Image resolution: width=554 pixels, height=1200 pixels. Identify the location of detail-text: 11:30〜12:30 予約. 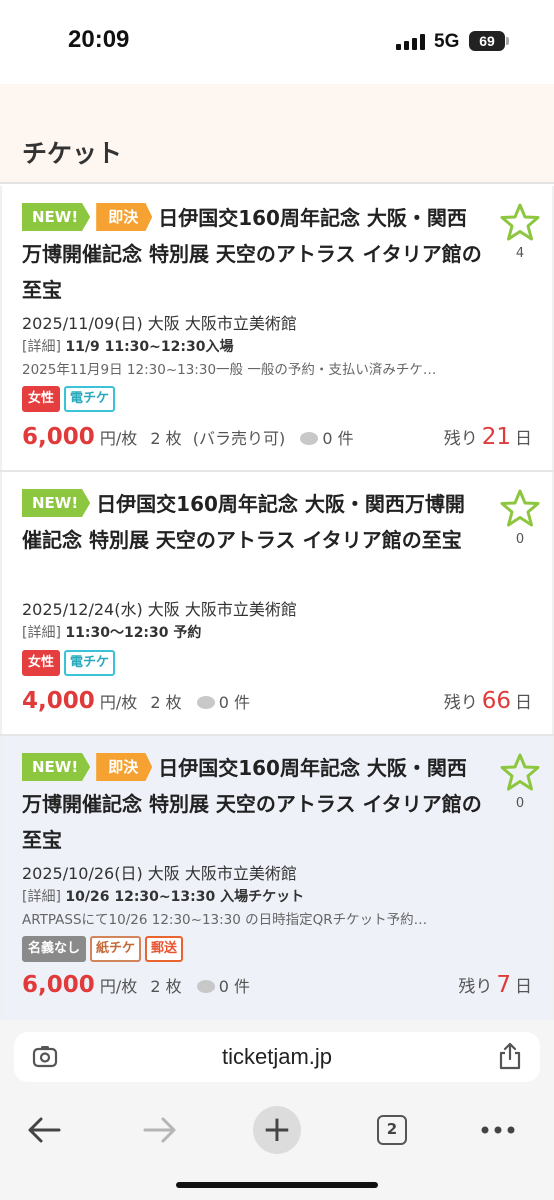
(133, 633).